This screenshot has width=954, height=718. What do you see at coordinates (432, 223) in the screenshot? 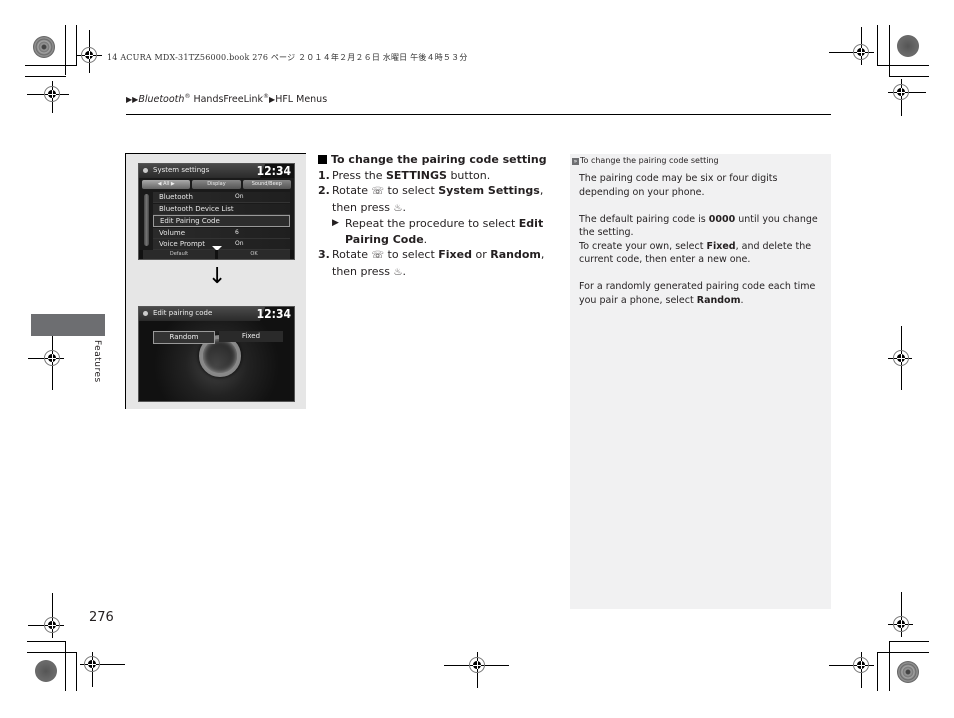
I see `substep-text: Repeat the procedure to select` at bounding box center [432, 223].